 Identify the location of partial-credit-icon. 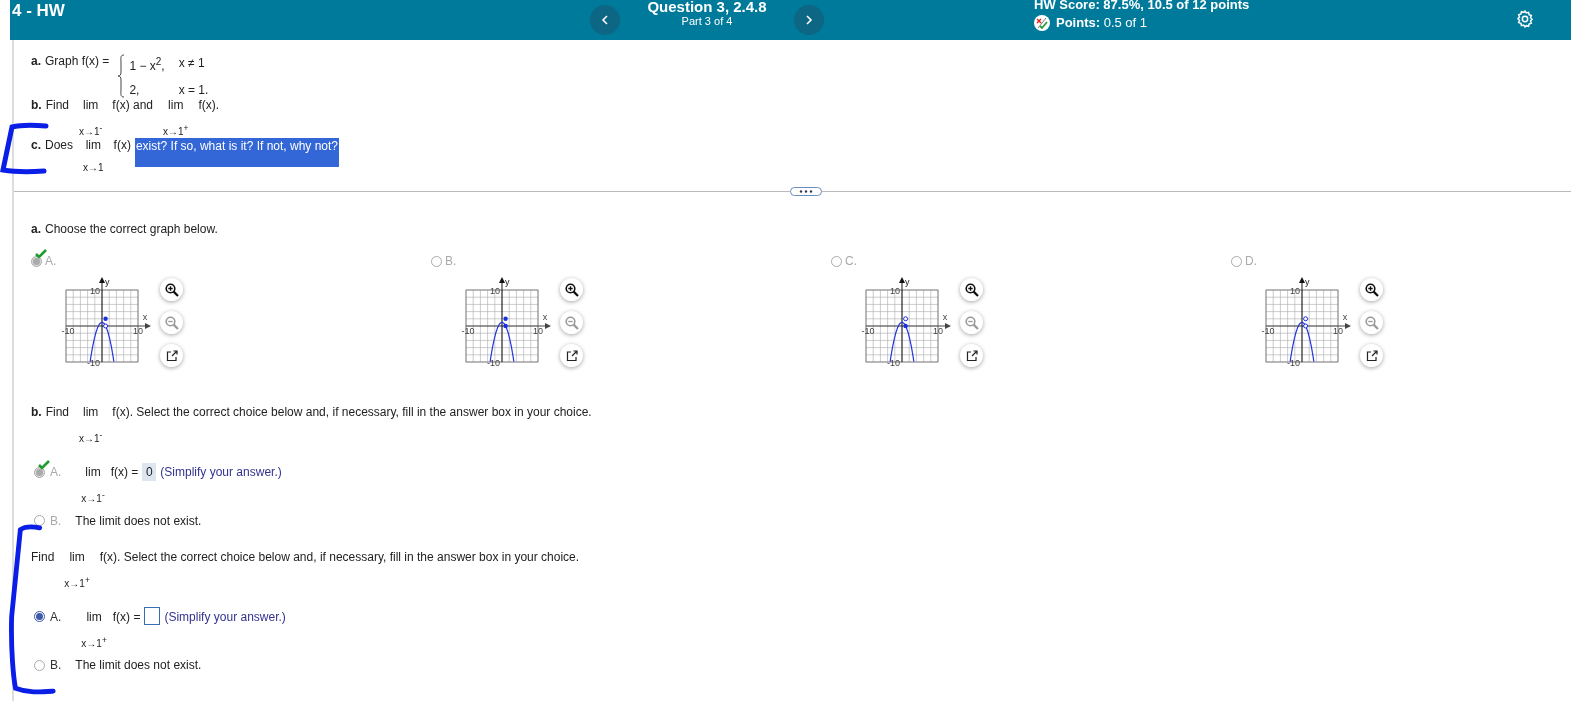
(1042, 22).